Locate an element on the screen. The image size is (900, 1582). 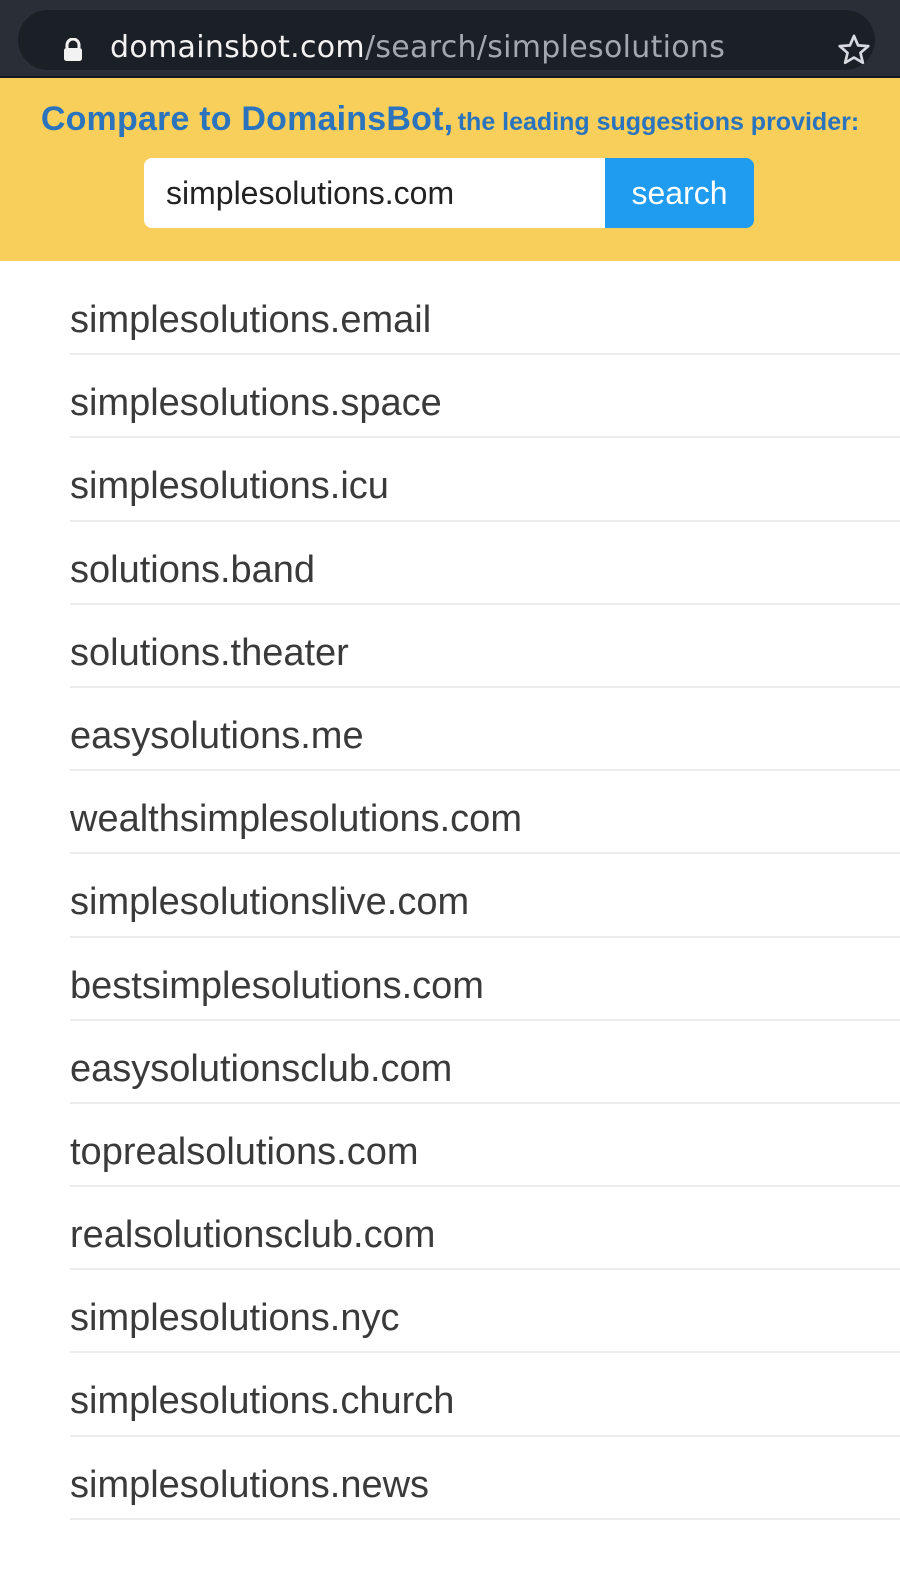
list-item: realsolutionsclub.com is located at coordinates (485, 1229).